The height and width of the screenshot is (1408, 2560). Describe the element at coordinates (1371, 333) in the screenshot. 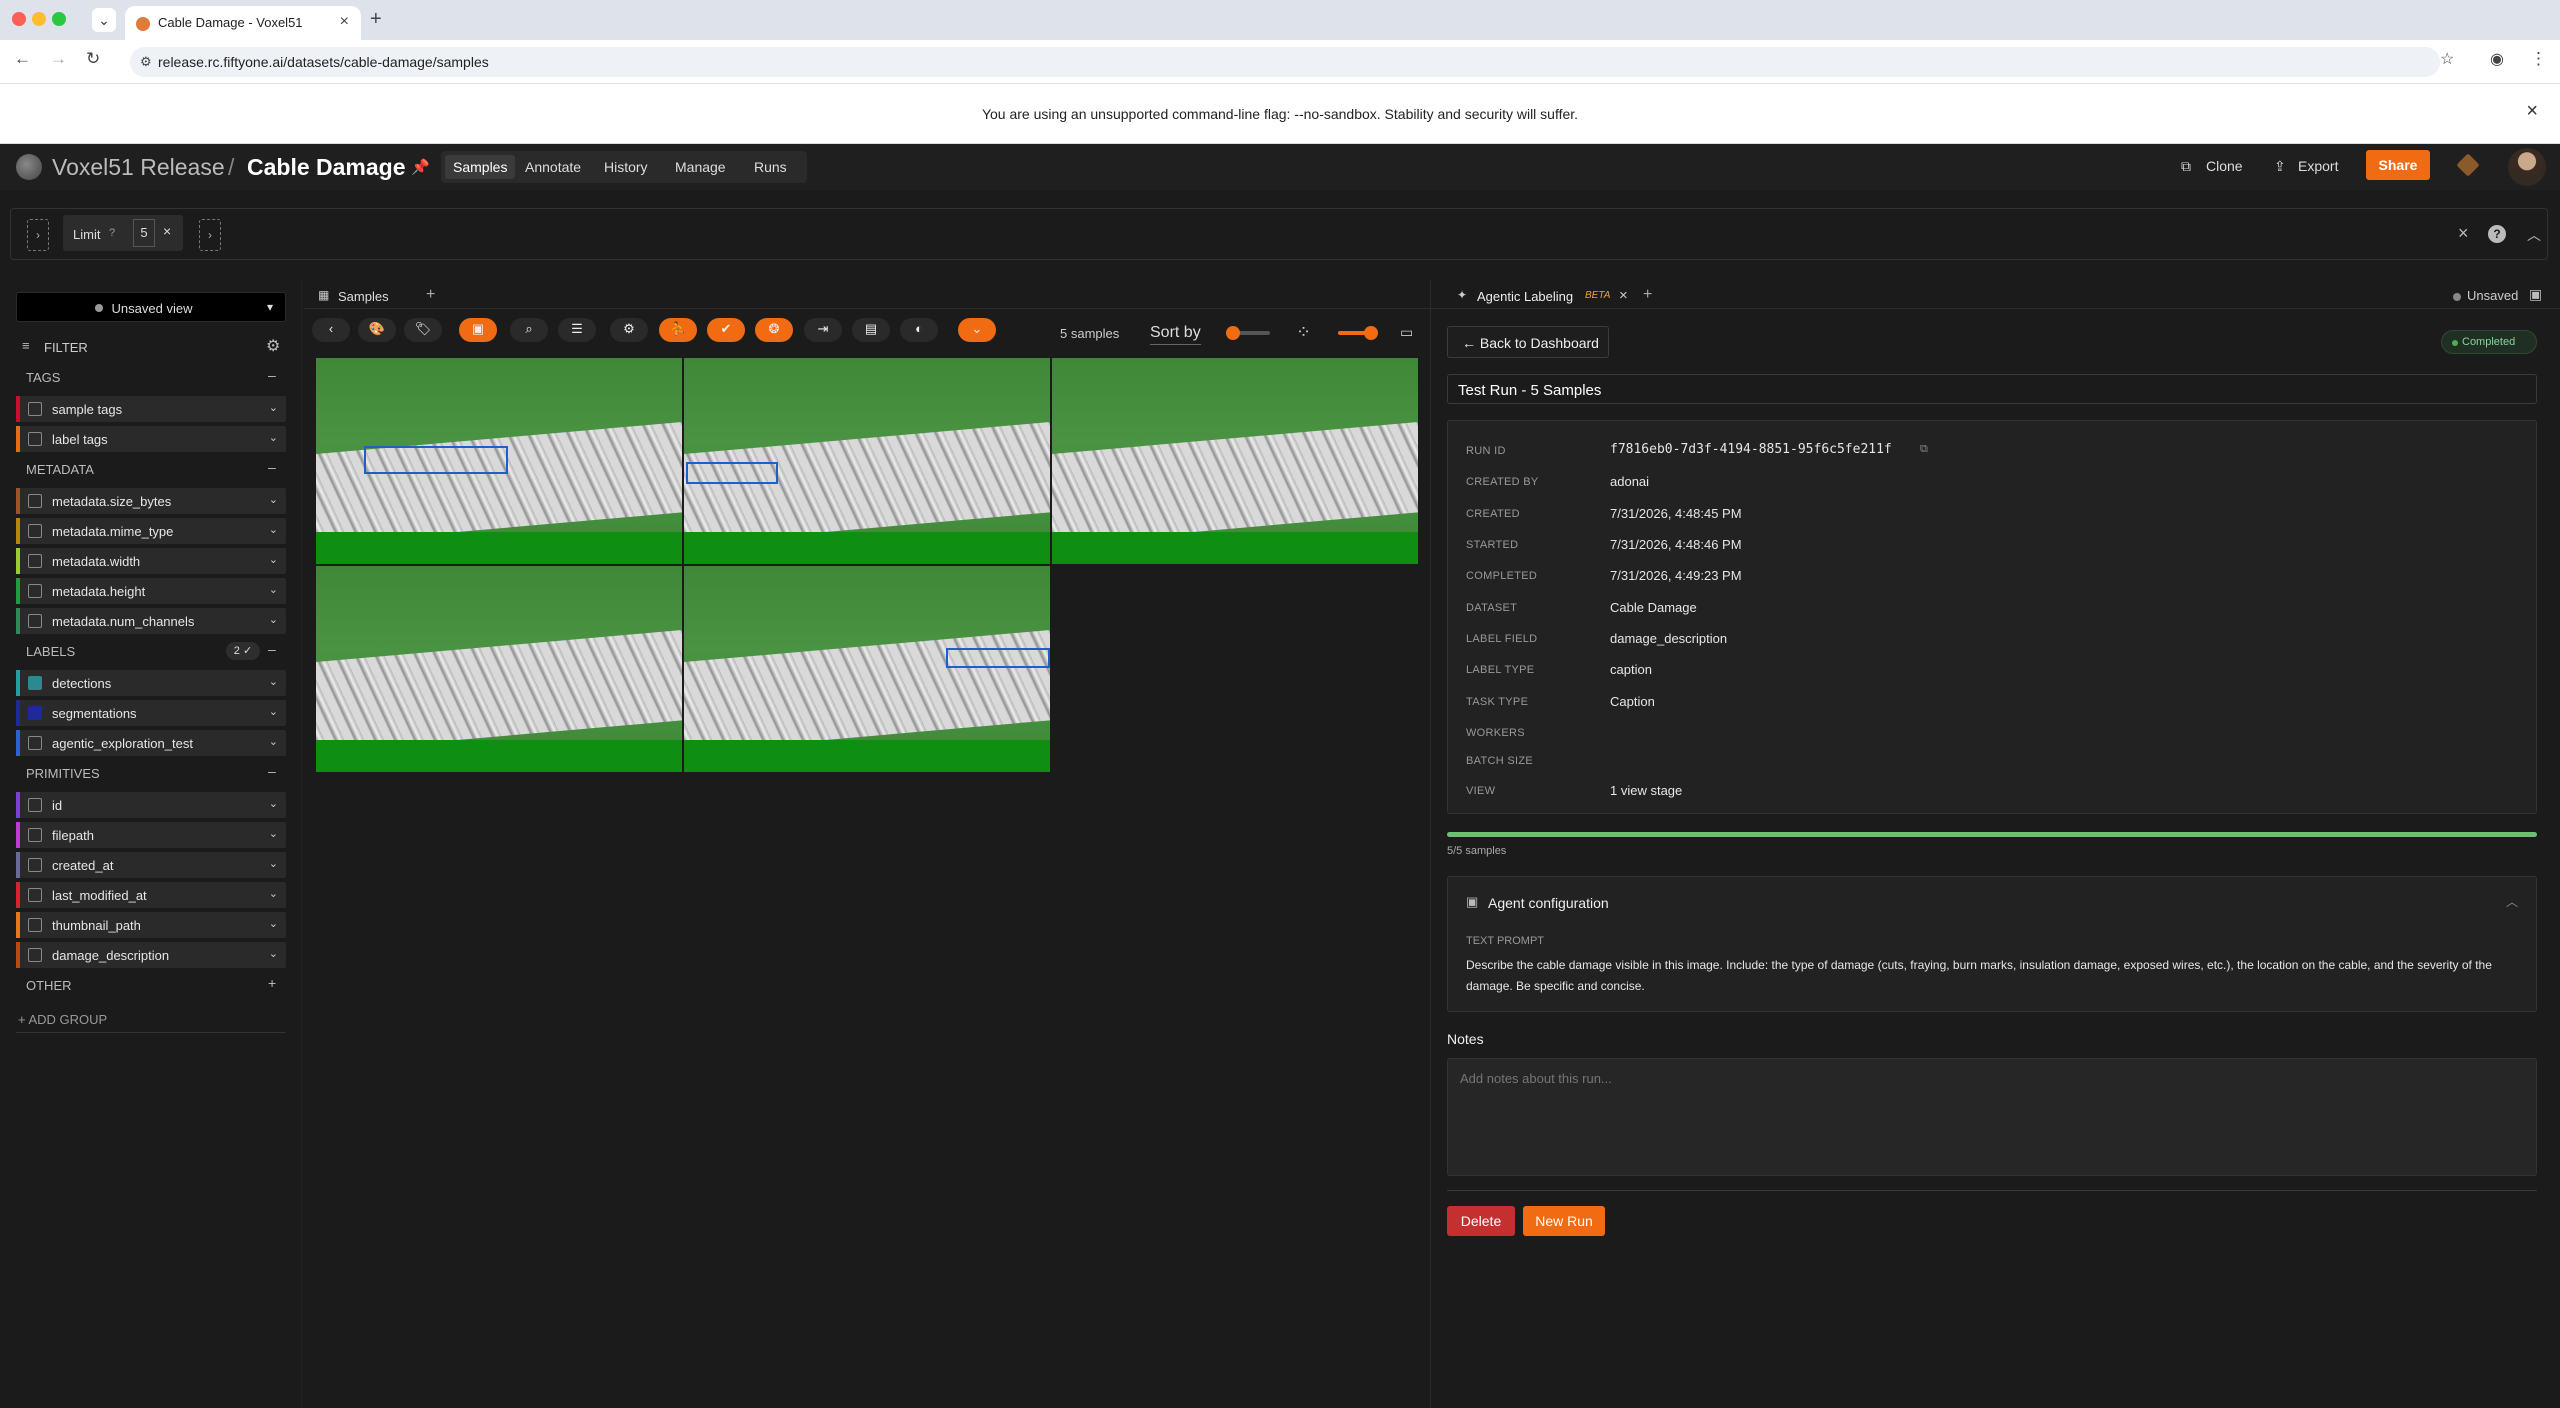

I see `toggle-handle` at that location.